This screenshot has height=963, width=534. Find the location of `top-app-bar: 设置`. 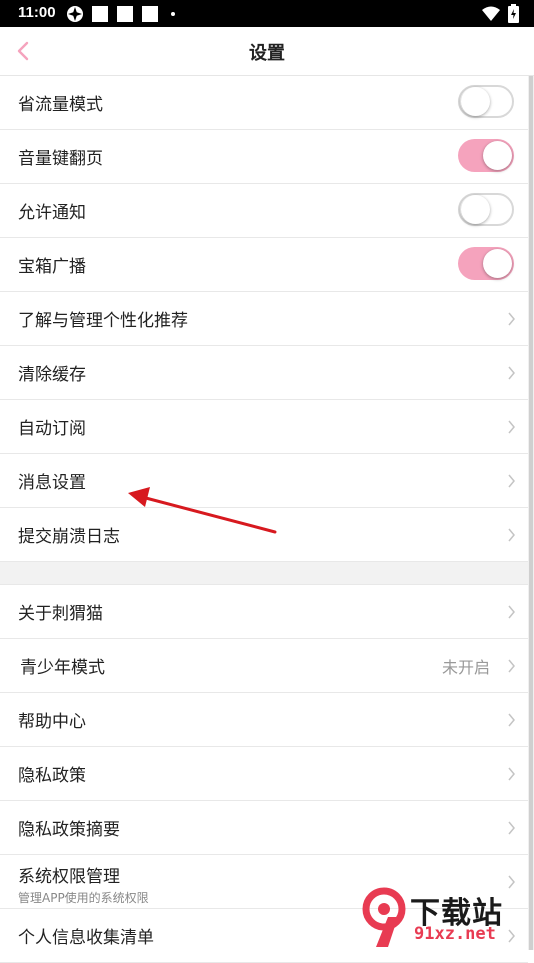

top-app-bar: 设置 is located at coordinates (267, 51).